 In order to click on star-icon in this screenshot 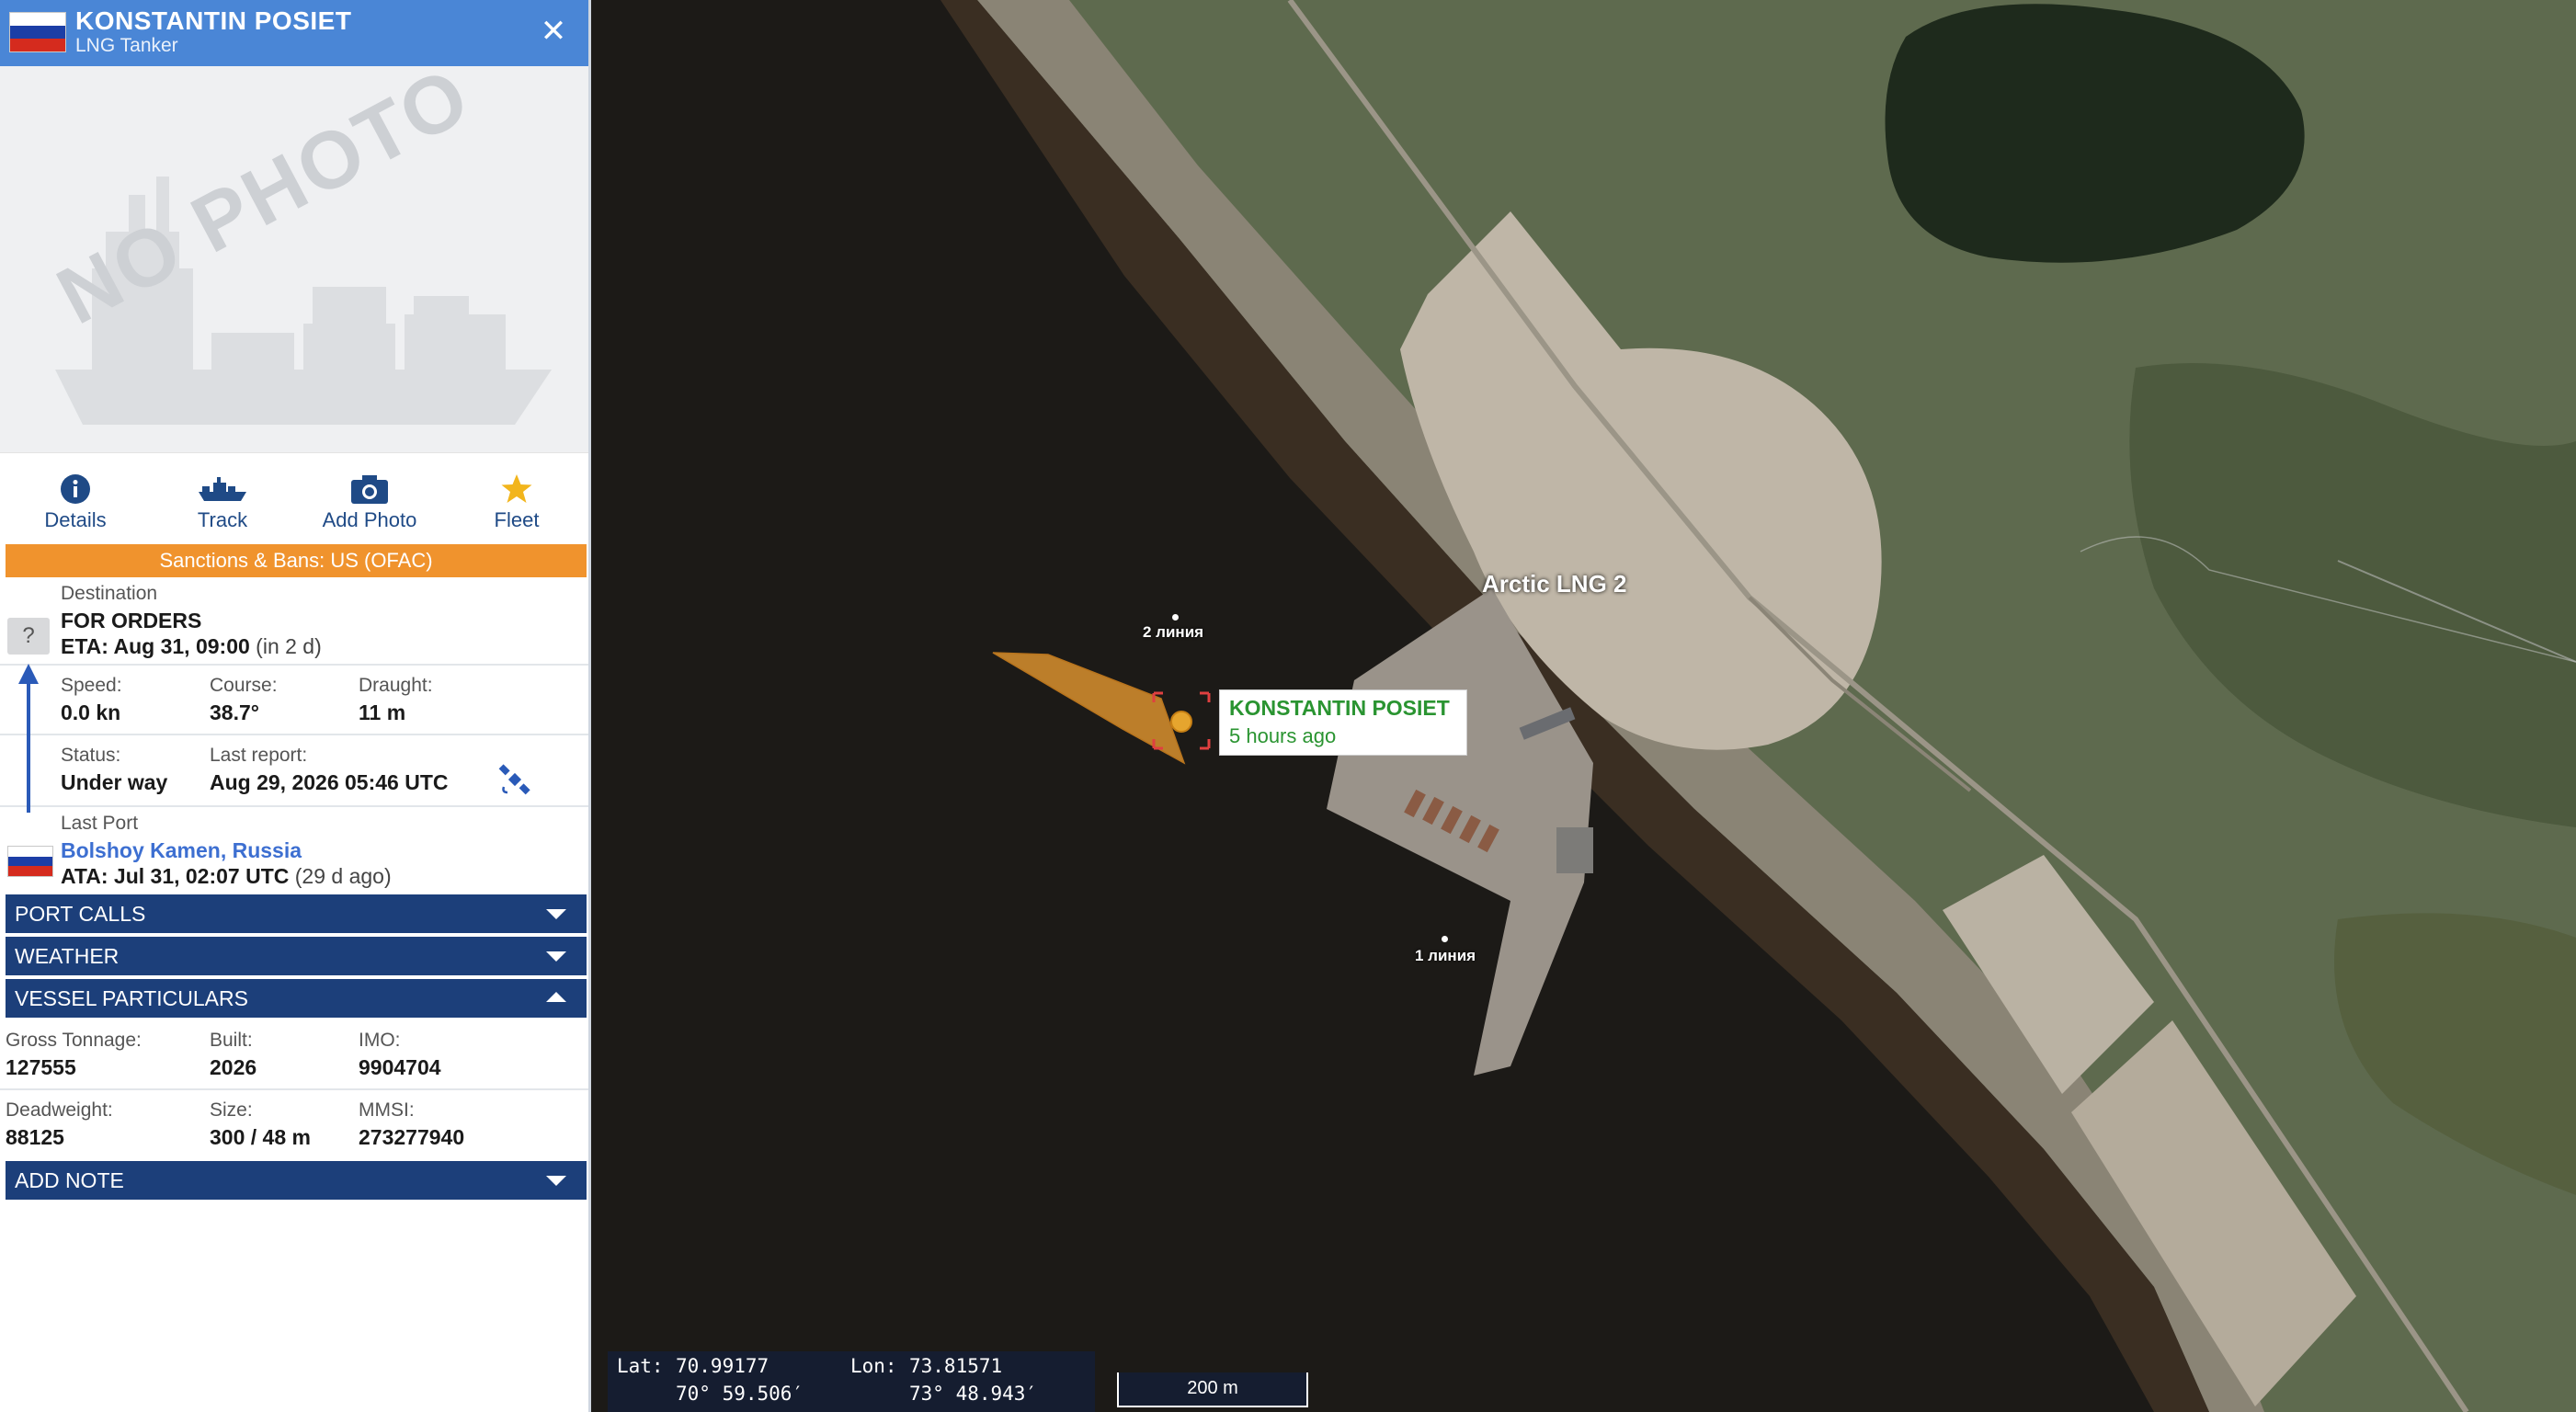, I will do `click(516, 489)`.